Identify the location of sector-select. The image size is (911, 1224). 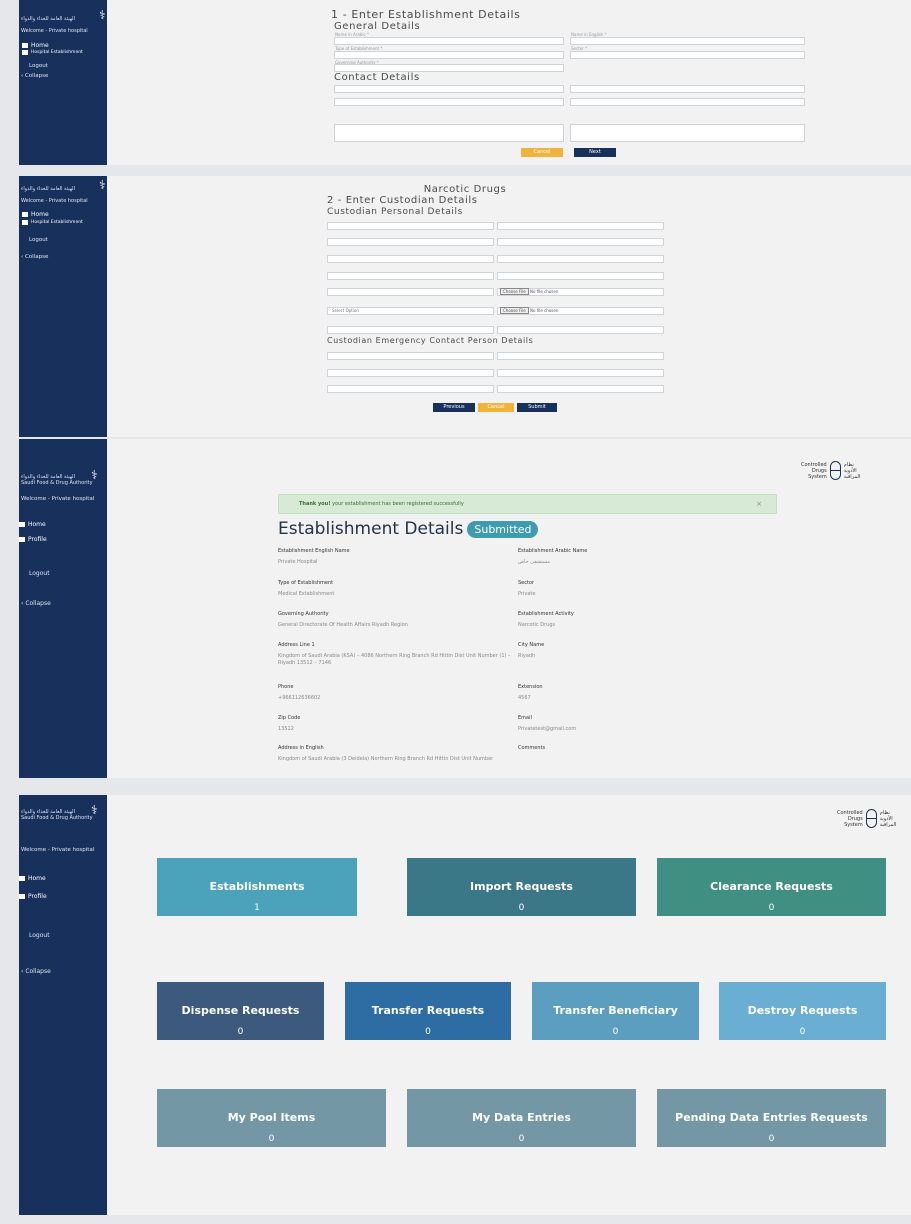
(687, 55).